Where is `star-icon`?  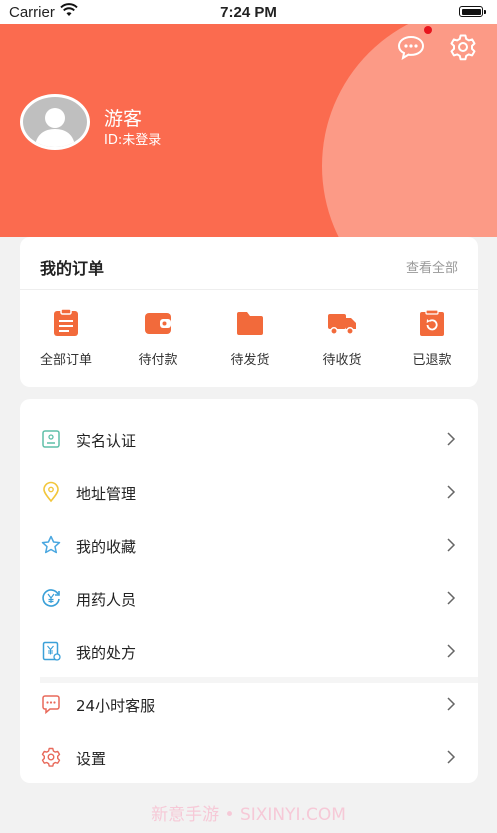 star-icon is located at coordinates (51, 544).